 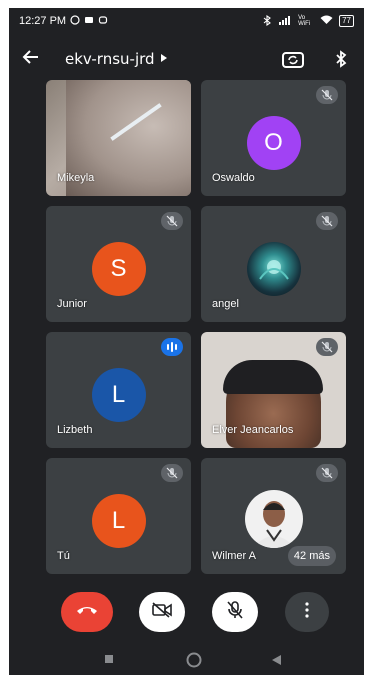 I want to click on participant-tile: S Junior, so click(x=118, y=264).